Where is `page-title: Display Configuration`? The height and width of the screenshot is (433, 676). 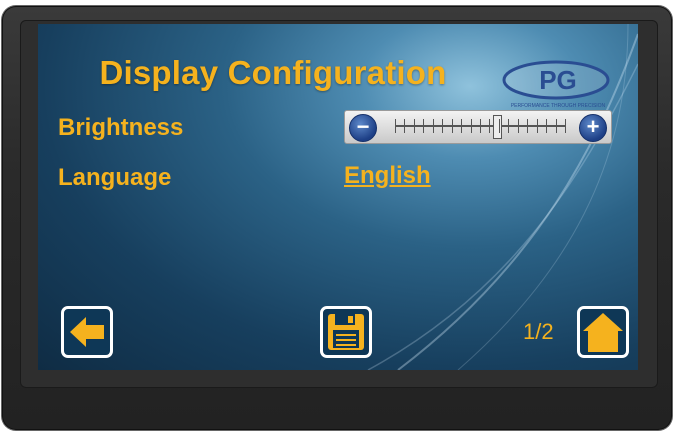
page-title: Display Configuration is located at coordinates (273, 72).